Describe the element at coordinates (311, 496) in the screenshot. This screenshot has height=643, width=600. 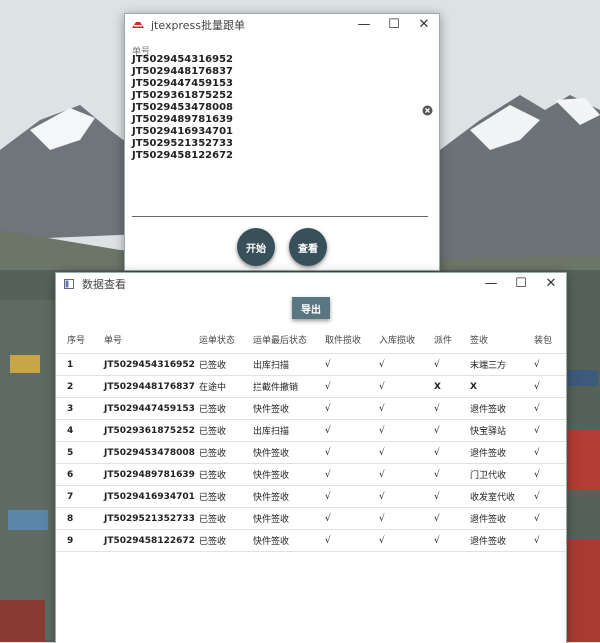
I see `table-row: 7 JT5029416934701 已签收 快件签收 √ √ √ 收发室代收 √` at that location.